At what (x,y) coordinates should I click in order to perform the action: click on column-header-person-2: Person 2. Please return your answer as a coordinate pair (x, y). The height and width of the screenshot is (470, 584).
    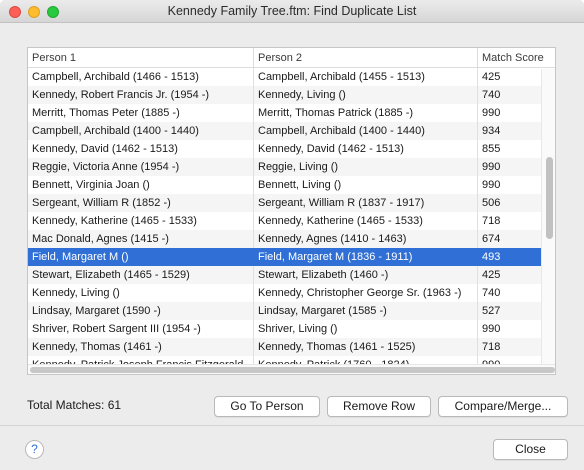
    Looking at the image, I should click on (366, 58).